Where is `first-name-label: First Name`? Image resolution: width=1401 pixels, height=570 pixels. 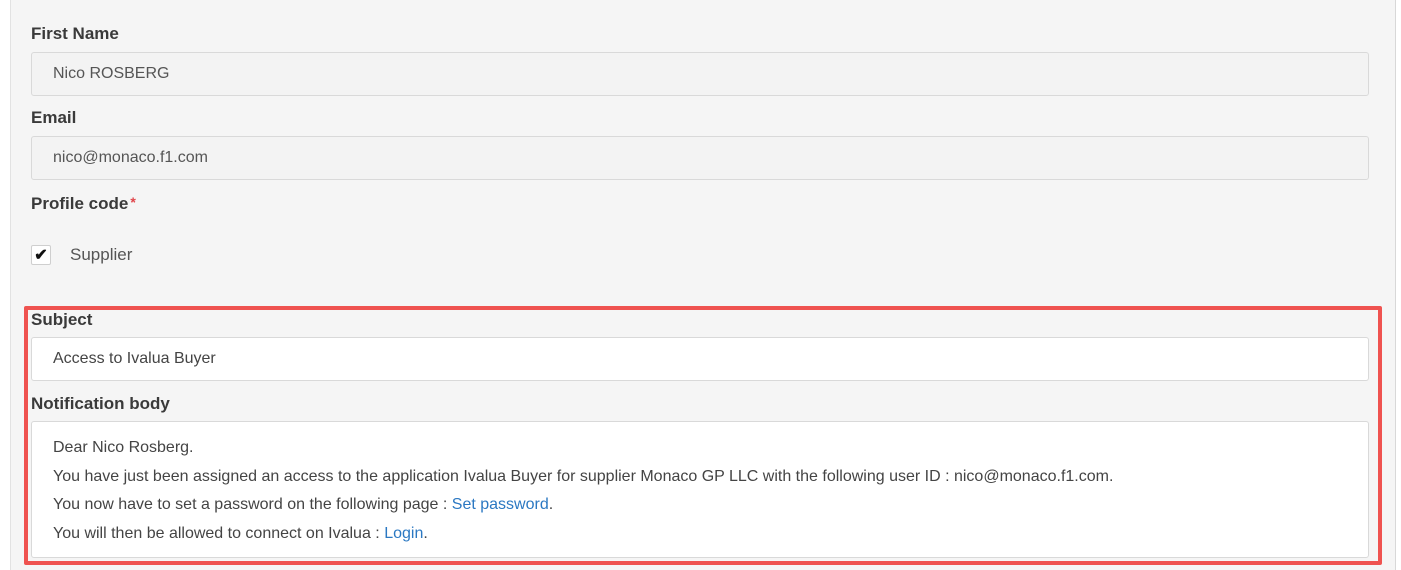
first-name-label: First Name is located at coordinates (75, 33).